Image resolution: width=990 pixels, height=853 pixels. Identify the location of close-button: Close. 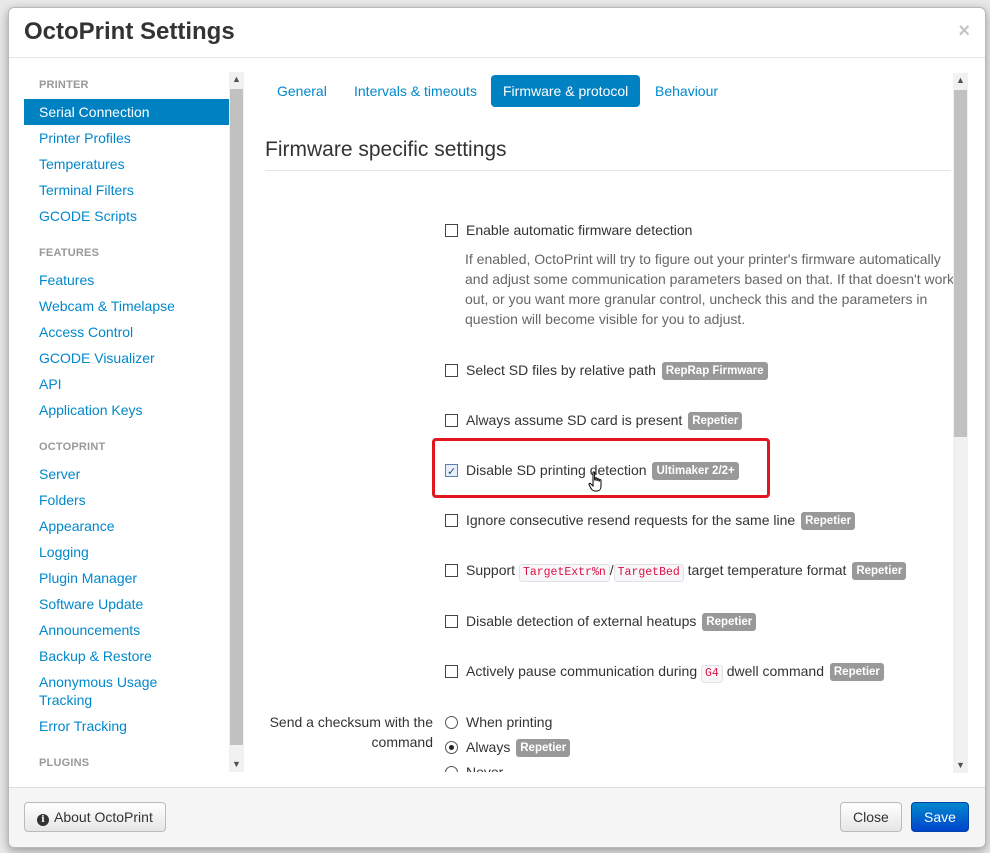
(871, 817).